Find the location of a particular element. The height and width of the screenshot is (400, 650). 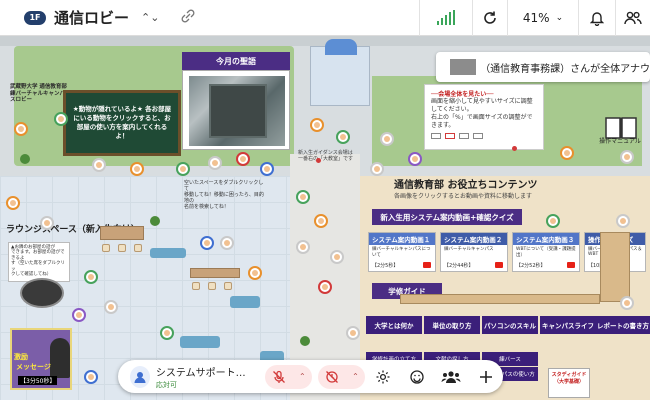

notification-dot is located at coordinates (514, 148).